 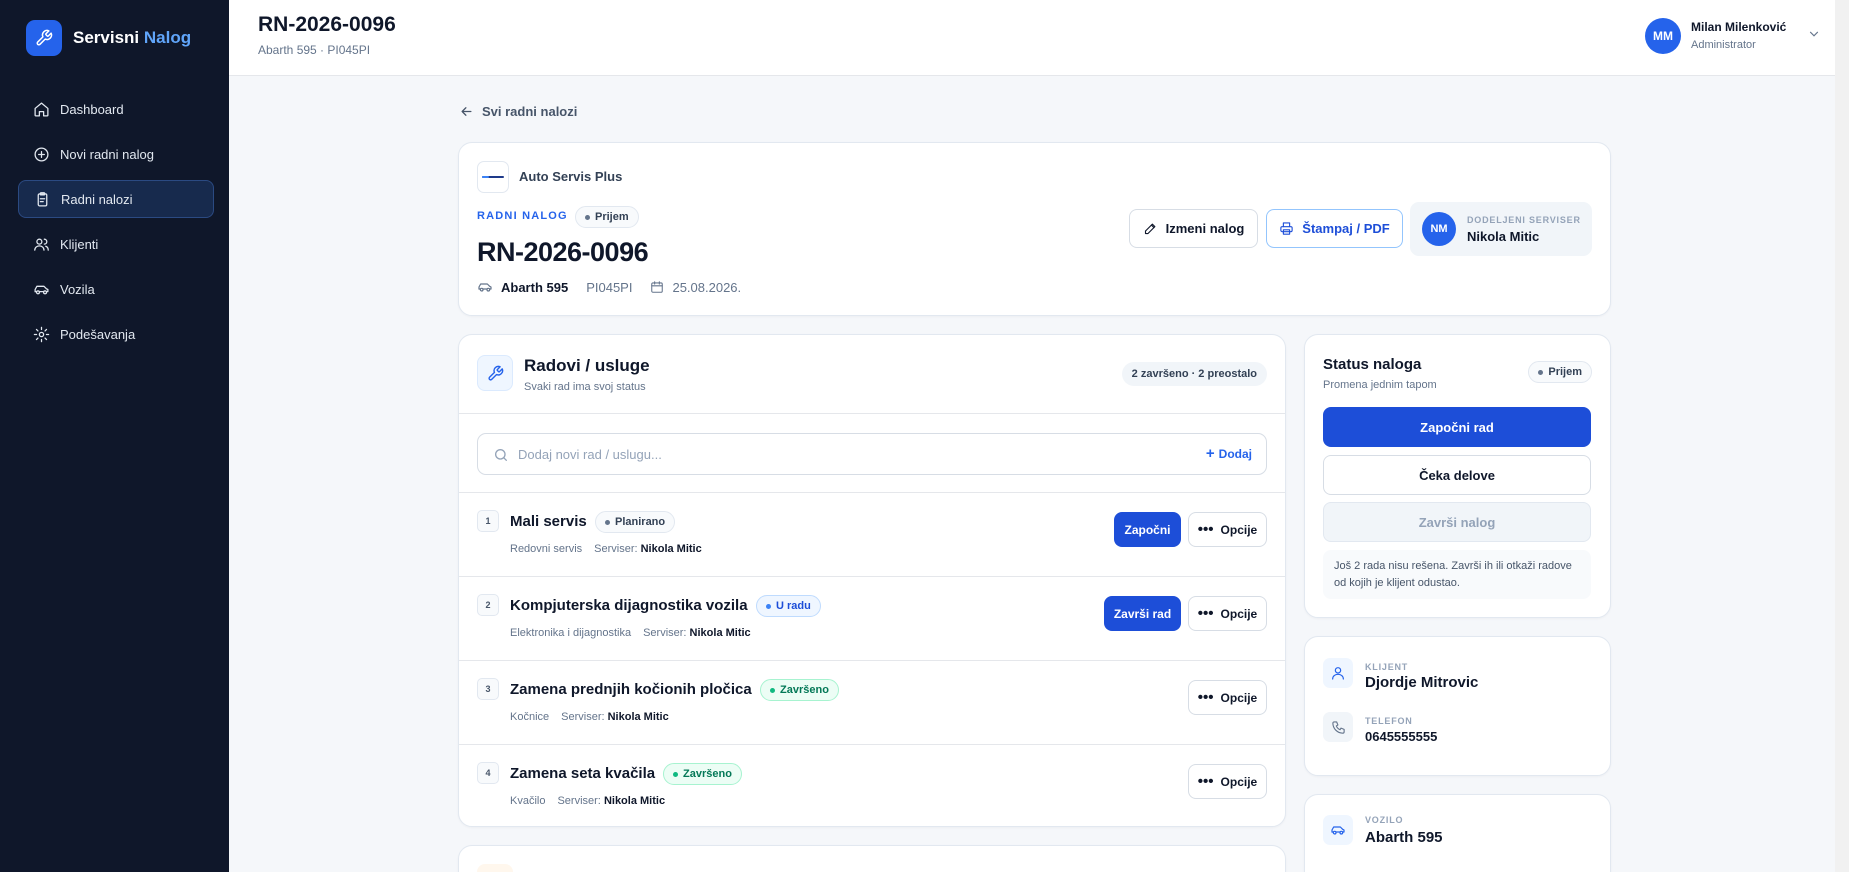 I want to click on vehicle-card: VOZILO Abarth 595, so click(x=1457, y=833).